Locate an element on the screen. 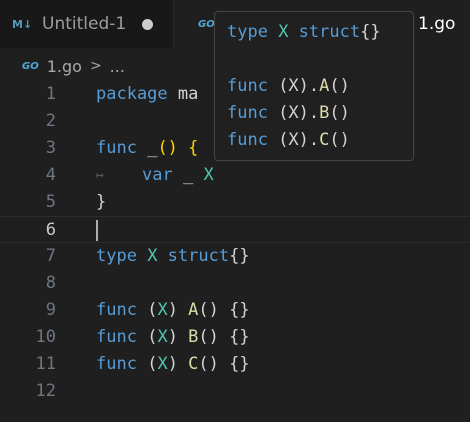 This screenshot has height=422, width=470. tab-untitled-1: M↓ Untitled-1 is located at coordinates (87, 24).